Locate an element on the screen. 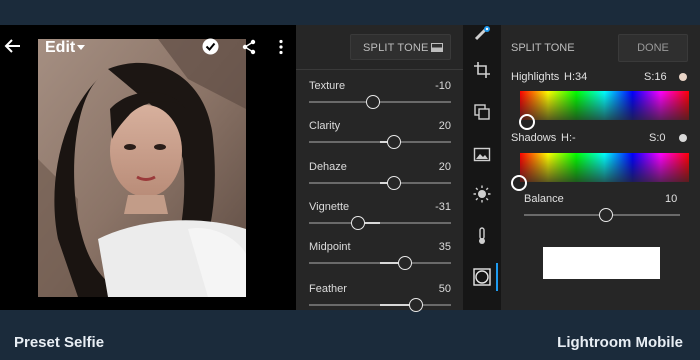 The width and height of the screenshot is (700, 360). slider-clarity: Clarity 20 is located at coordinates (380, 138).